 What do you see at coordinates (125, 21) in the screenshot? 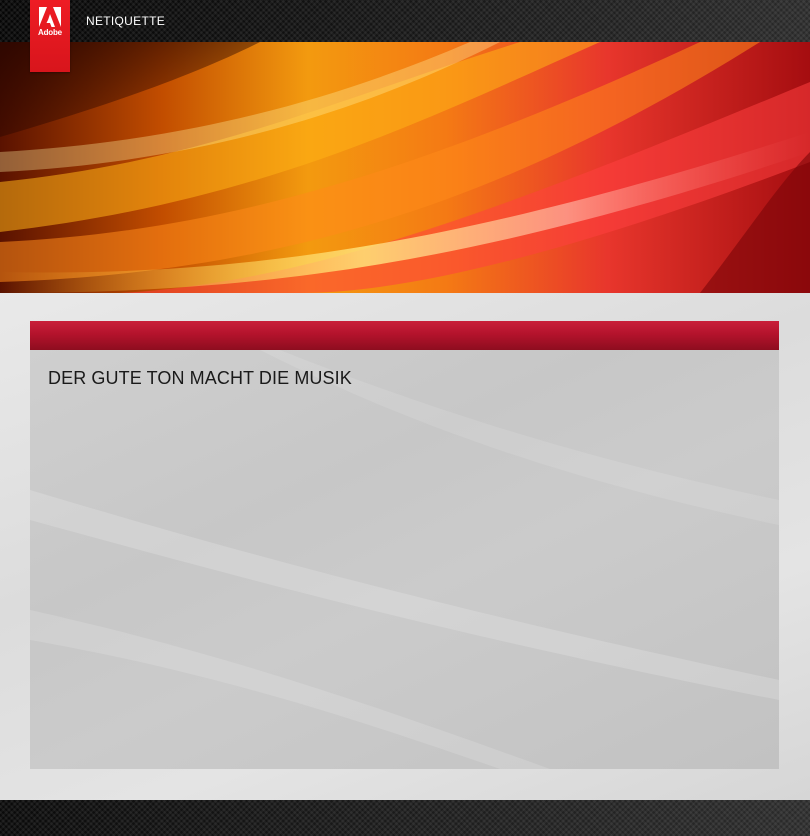
I see `nav-title: NETIQUETTE` at bounding box center [125, 21].